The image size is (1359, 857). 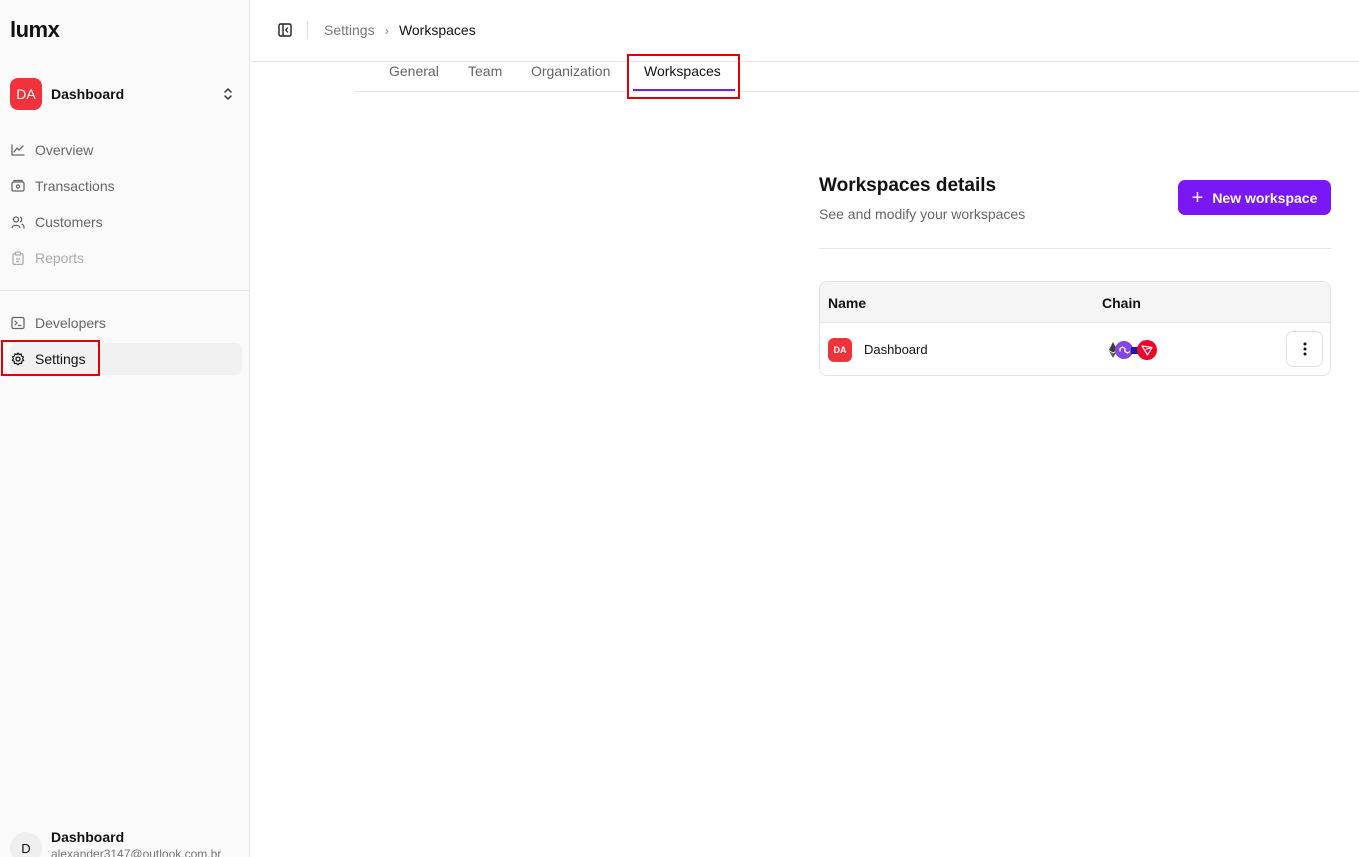 I want to click on users-icon, so click(x=18, y=222).